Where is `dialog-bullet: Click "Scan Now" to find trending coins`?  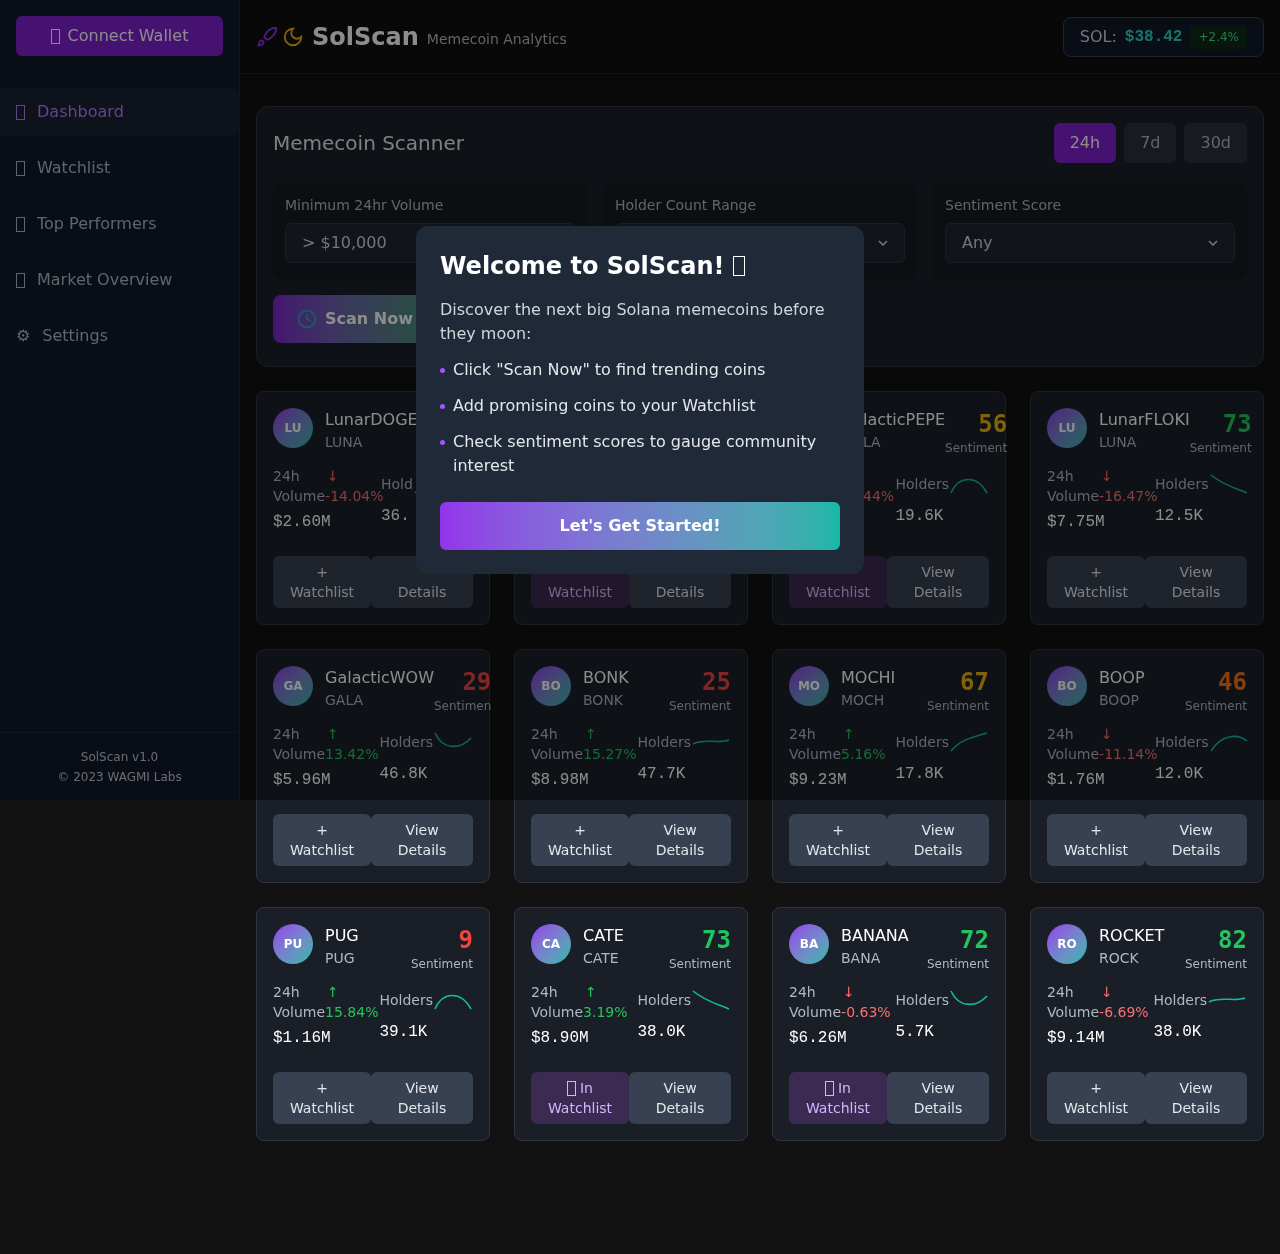
dialog-bullet: Click "Scan Now" to find trending coins is located at coordinates (609, 370).